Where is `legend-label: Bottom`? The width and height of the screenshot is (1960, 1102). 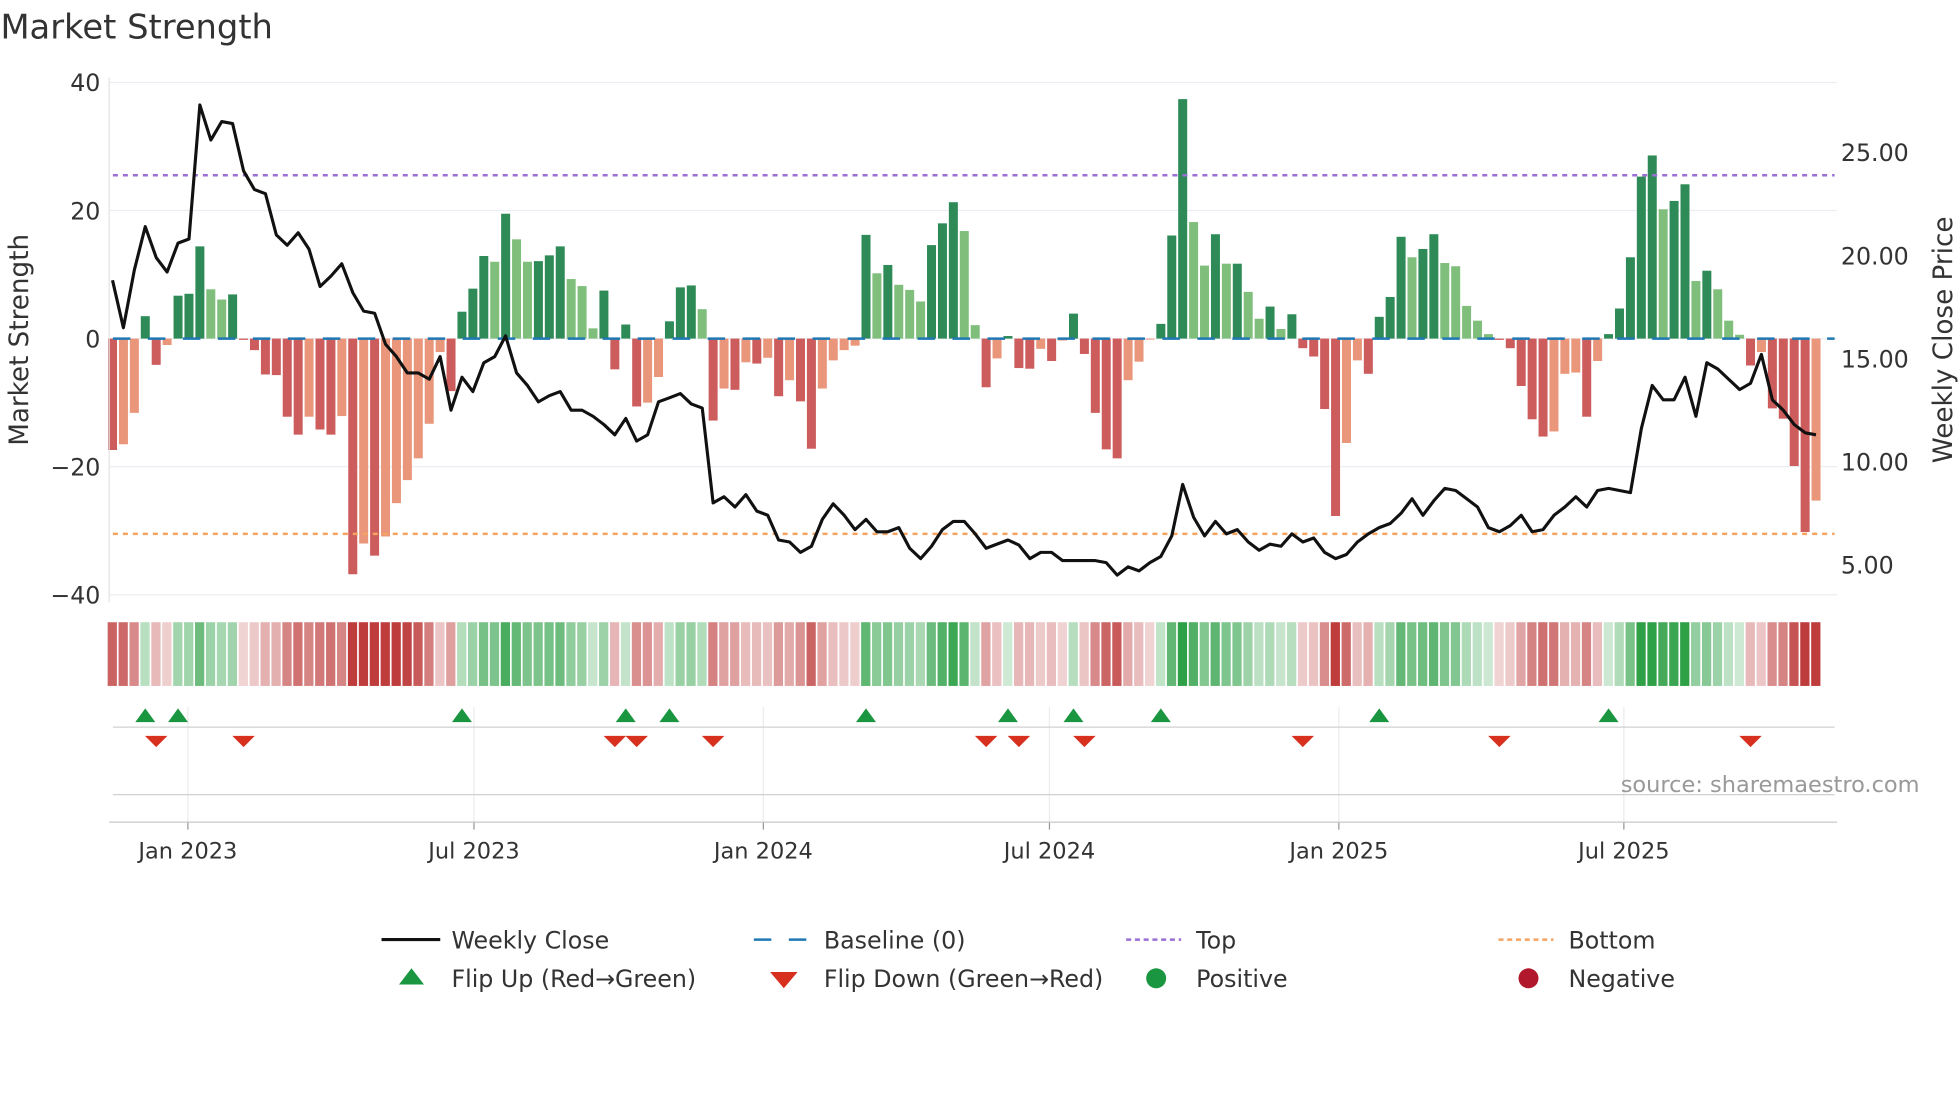 legend-label: Bottom is located at coordinates (1611, 940).